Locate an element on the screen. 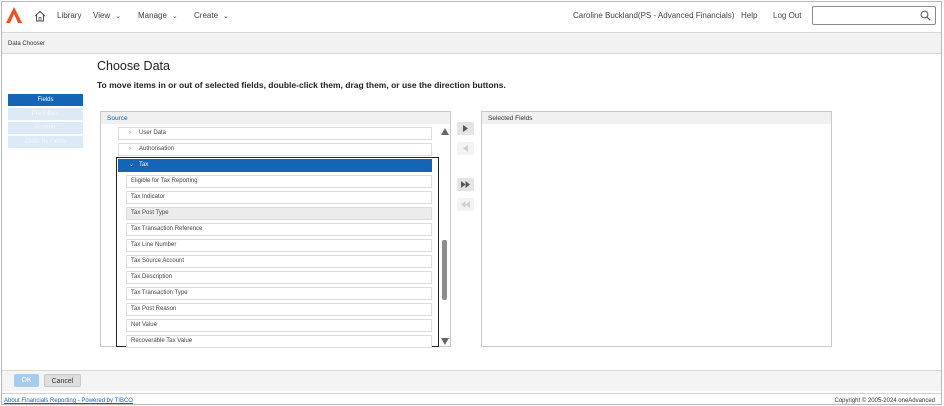 This screenshot has width=944, height=406. scrollbar-thumb is located at coordinates (444, 270).